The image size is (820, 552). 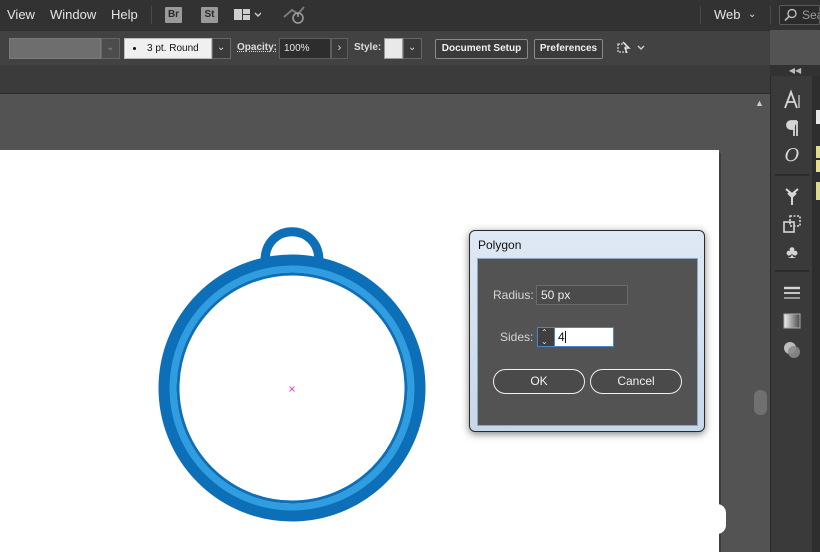 I want to click on paragraph-icon, so click(x=792, y=128).